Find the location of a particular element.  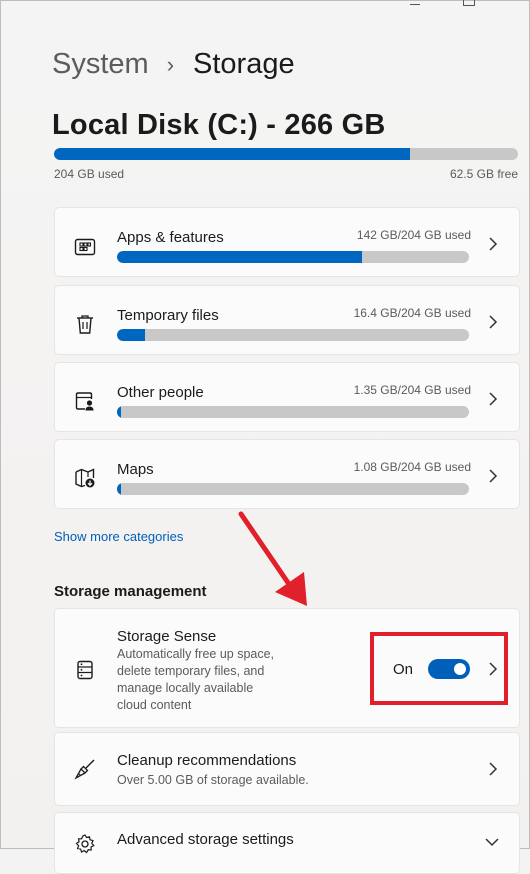

disk-usage-bar is located at coordinates (286, 154).